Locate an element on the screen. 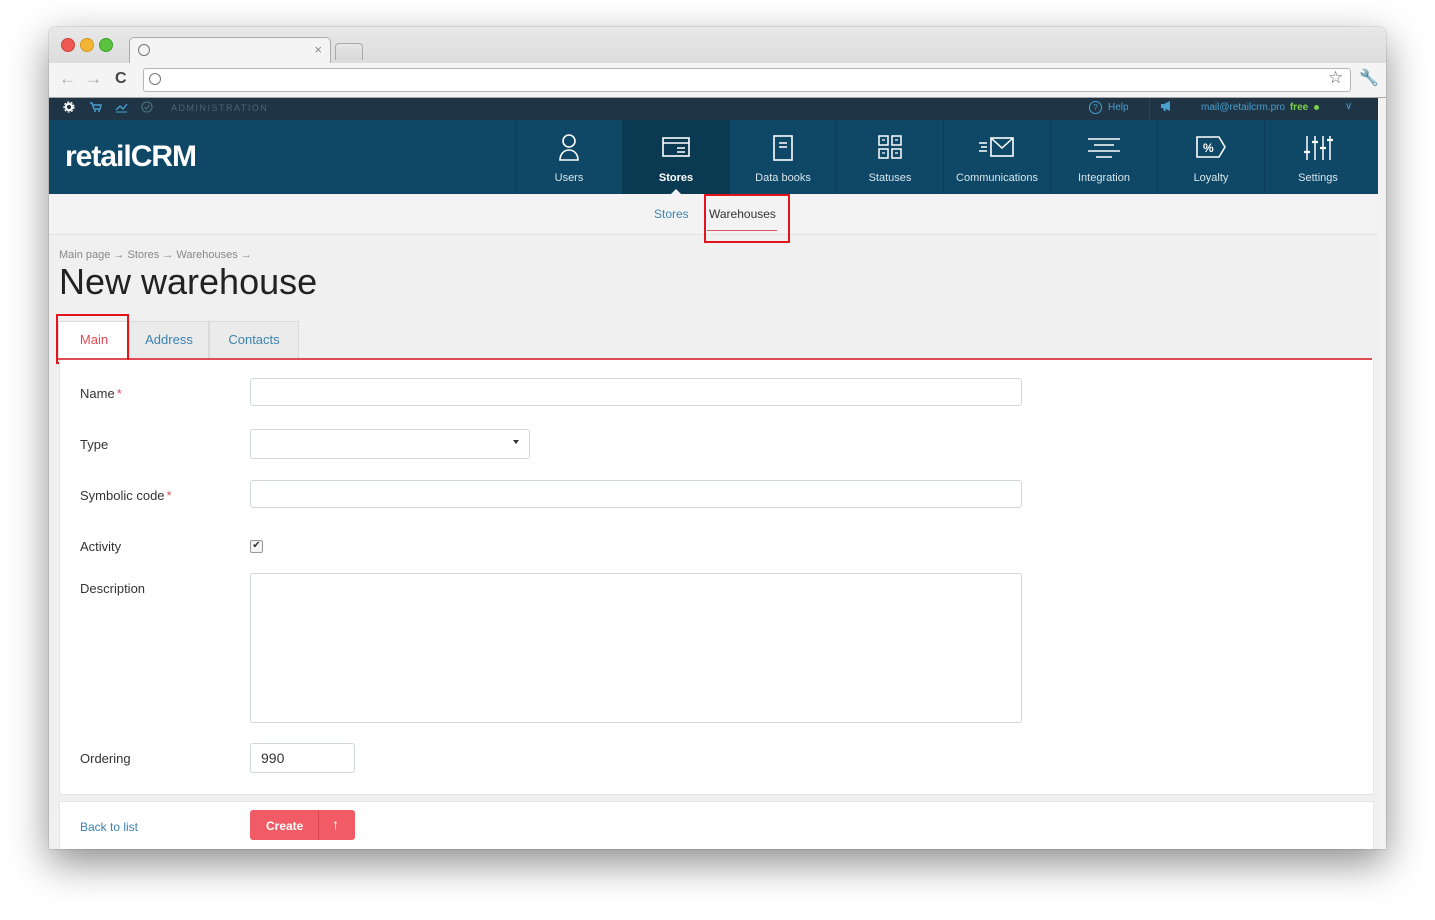  back-to-list-link: Back to list is located at coordinates (109, 827).